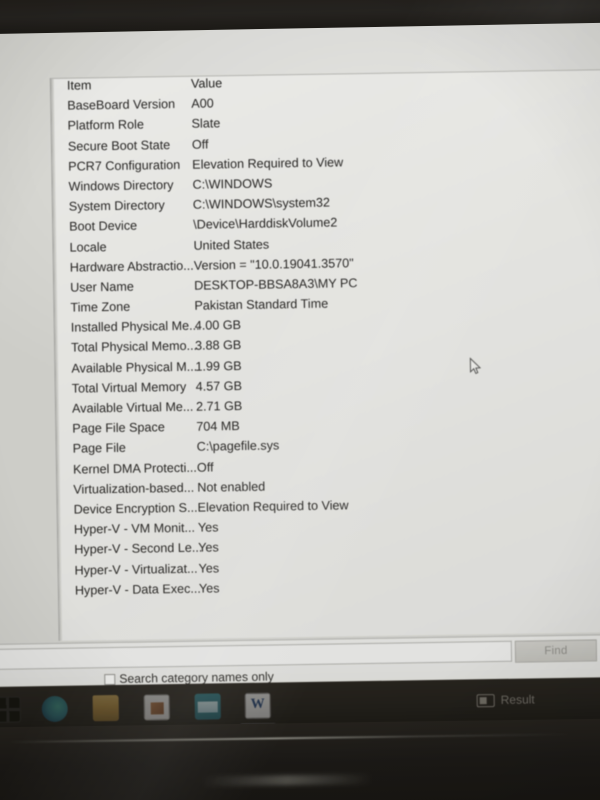 The width and height of the screenshot is (600, 800). What do you see at coordinates (10, 709) in the screenshot?
I see `start-button` at bounding box center [10, 709].